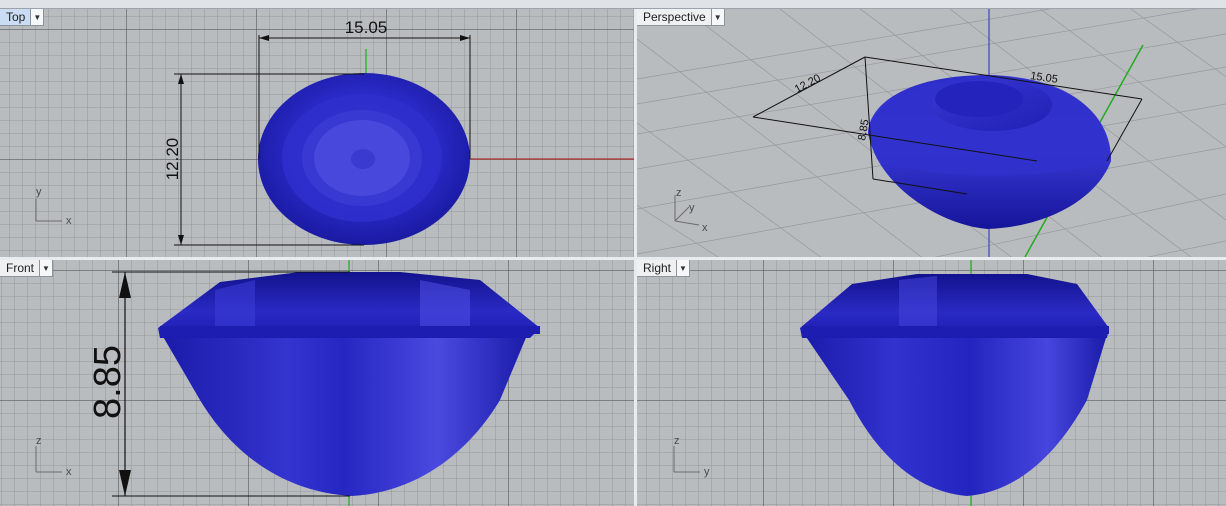 The height and width of the screenshot is (506, 1226). I want to click on viewport-tab-top: Top ▼, so click(22, 17).